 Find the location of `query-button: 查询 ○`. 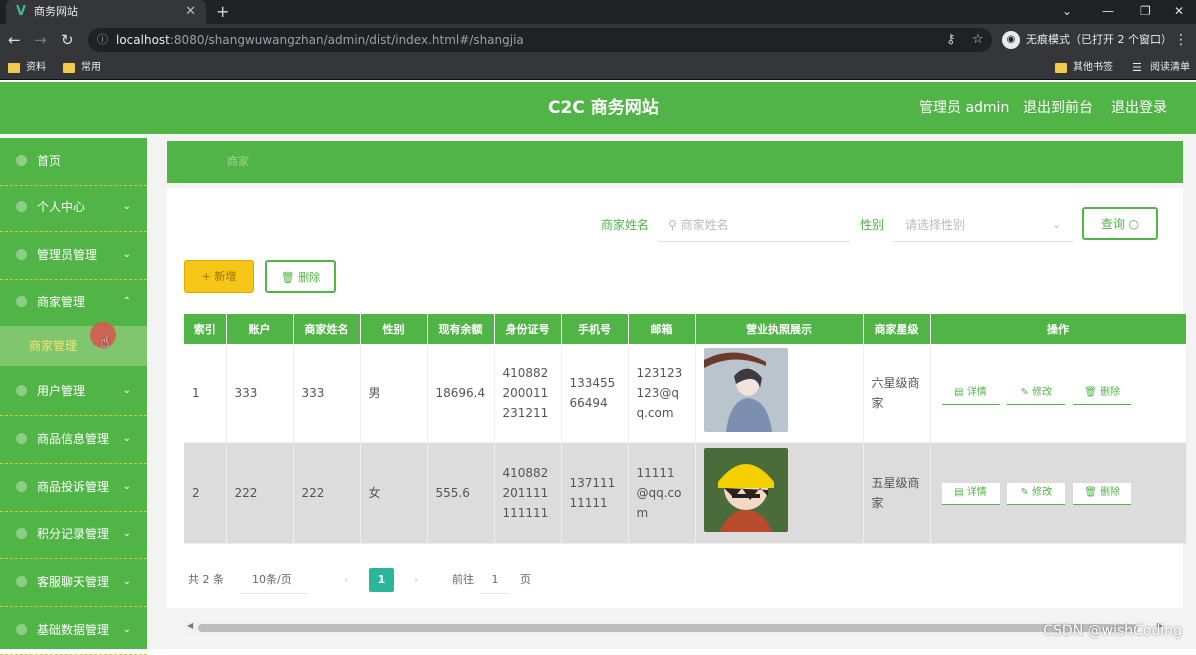

query-button: 查询 ○ is located at coordinates (1120, 223).